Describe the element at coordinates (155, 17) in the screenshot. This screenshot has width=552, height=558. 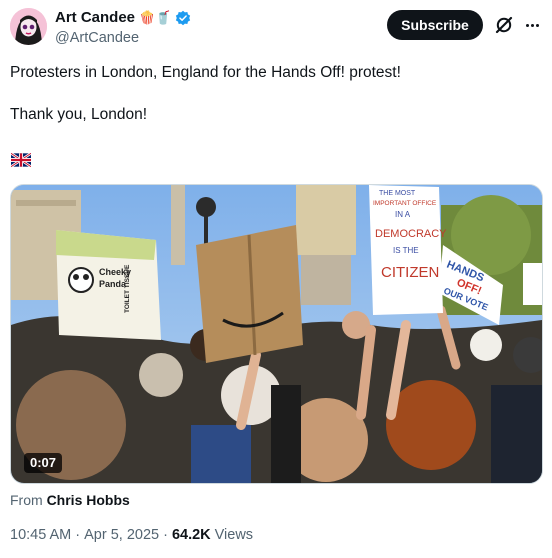
I see `name-emoji-badges: 🍿🥤` at that location.